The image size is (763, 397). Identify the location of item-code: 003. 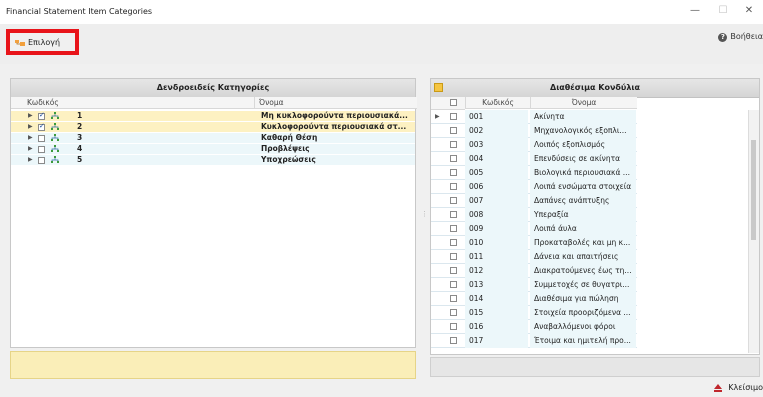
(496, 145).